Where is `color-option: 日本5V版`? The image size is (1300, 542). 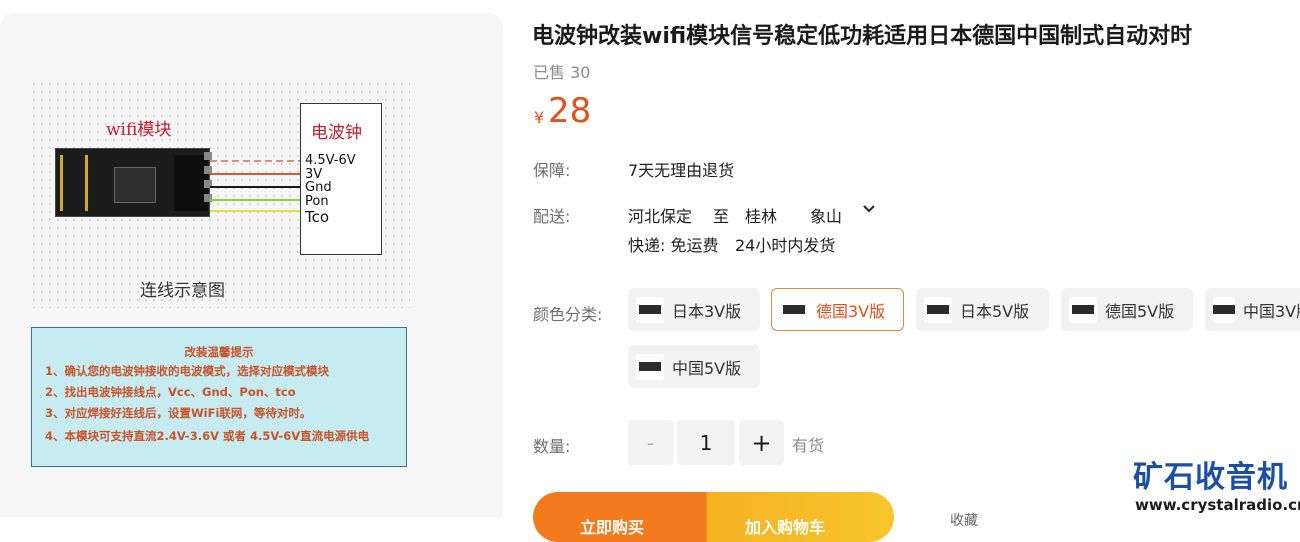 color-option: 日本5V版 is located at coordinates (982, 309).